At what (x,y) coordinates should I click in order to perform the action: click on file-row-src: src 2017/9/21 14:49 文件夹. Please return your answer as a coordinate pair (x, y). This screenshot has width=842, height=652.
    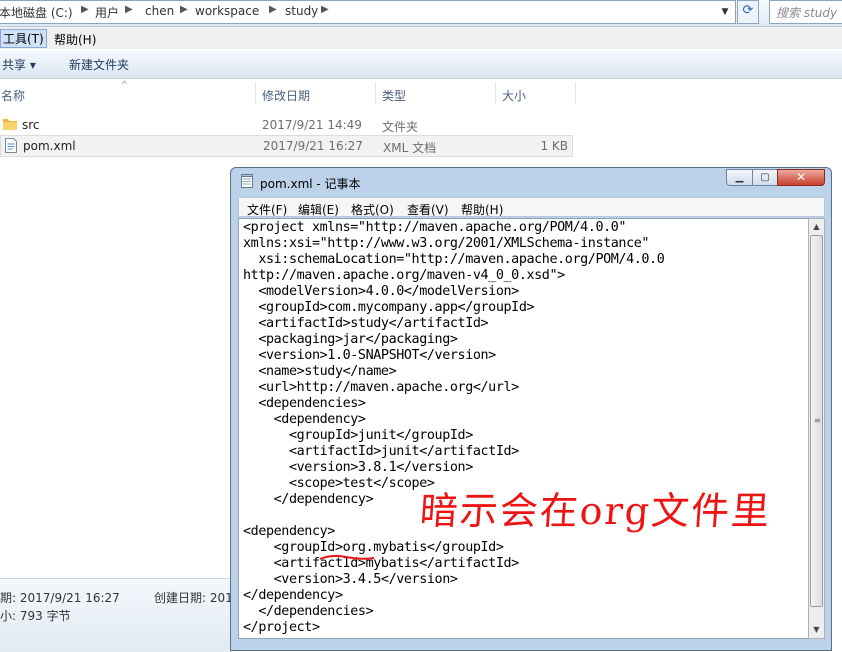
    Looking at the image, I should click on (286, 125).